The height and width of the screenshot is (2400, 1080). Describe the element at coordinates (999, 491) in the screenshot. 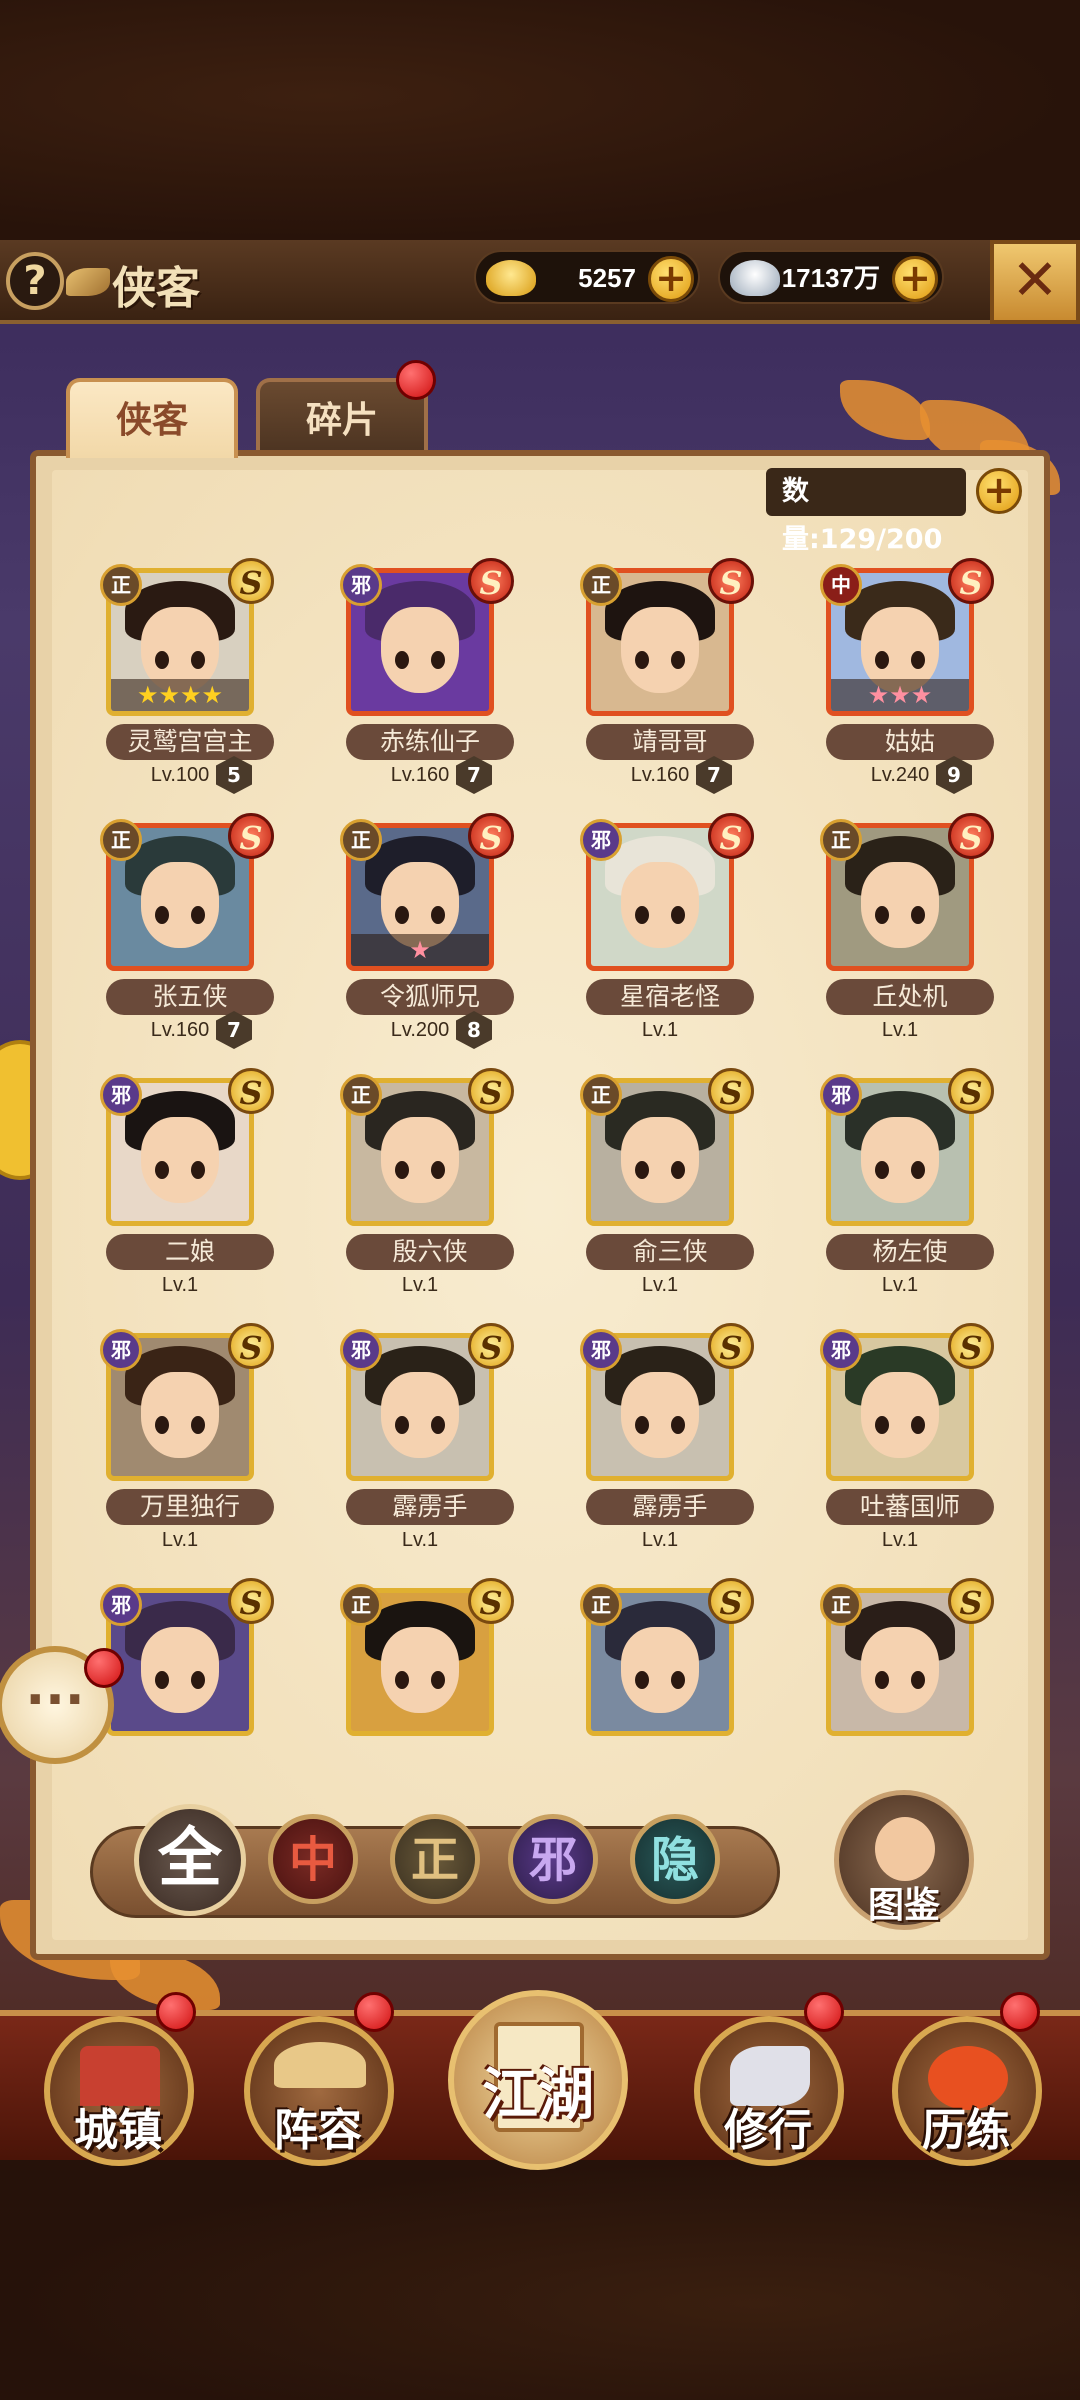

I see `expand-roster-button: +` at that location.